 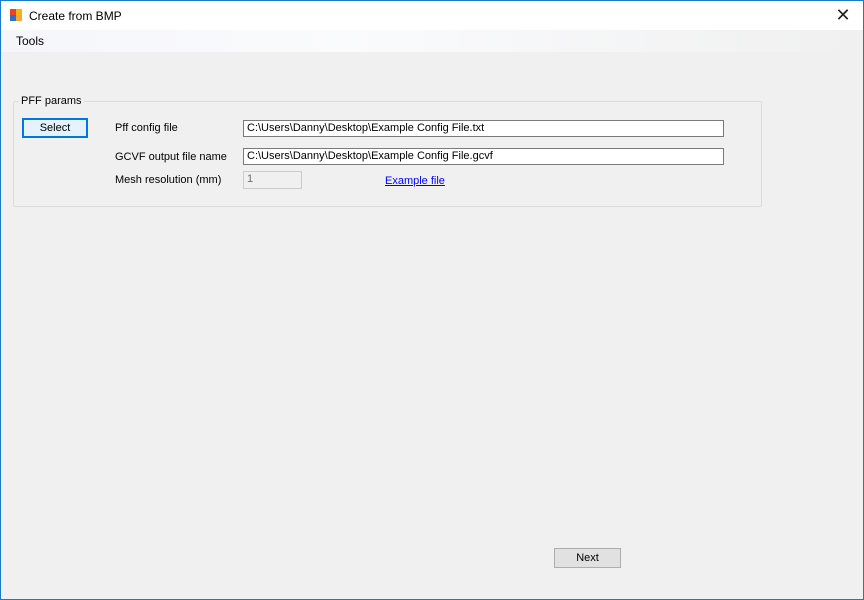 I want to click on mesh-resolution-label: Mesh resolution (mm), so click(x=168, y=180).